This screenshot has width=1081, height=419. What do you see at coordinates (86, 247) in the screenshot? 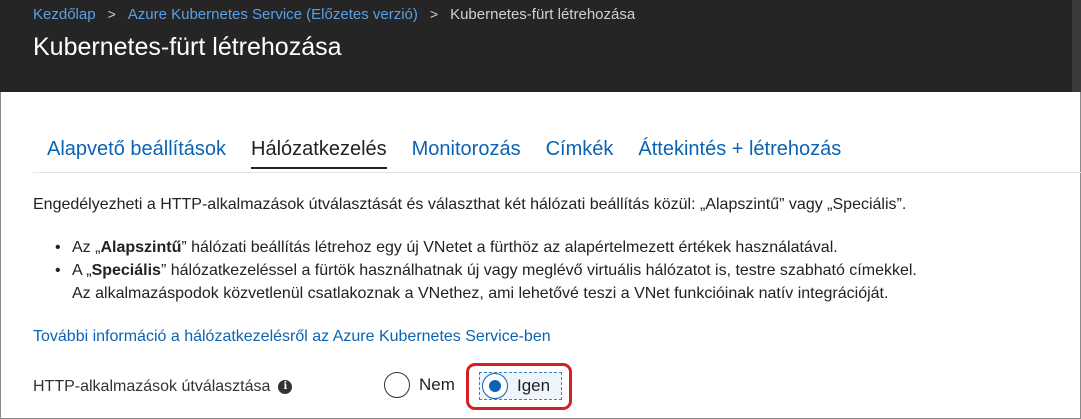
I see `bullet-text: Az „` at bounding box center [86, 247].